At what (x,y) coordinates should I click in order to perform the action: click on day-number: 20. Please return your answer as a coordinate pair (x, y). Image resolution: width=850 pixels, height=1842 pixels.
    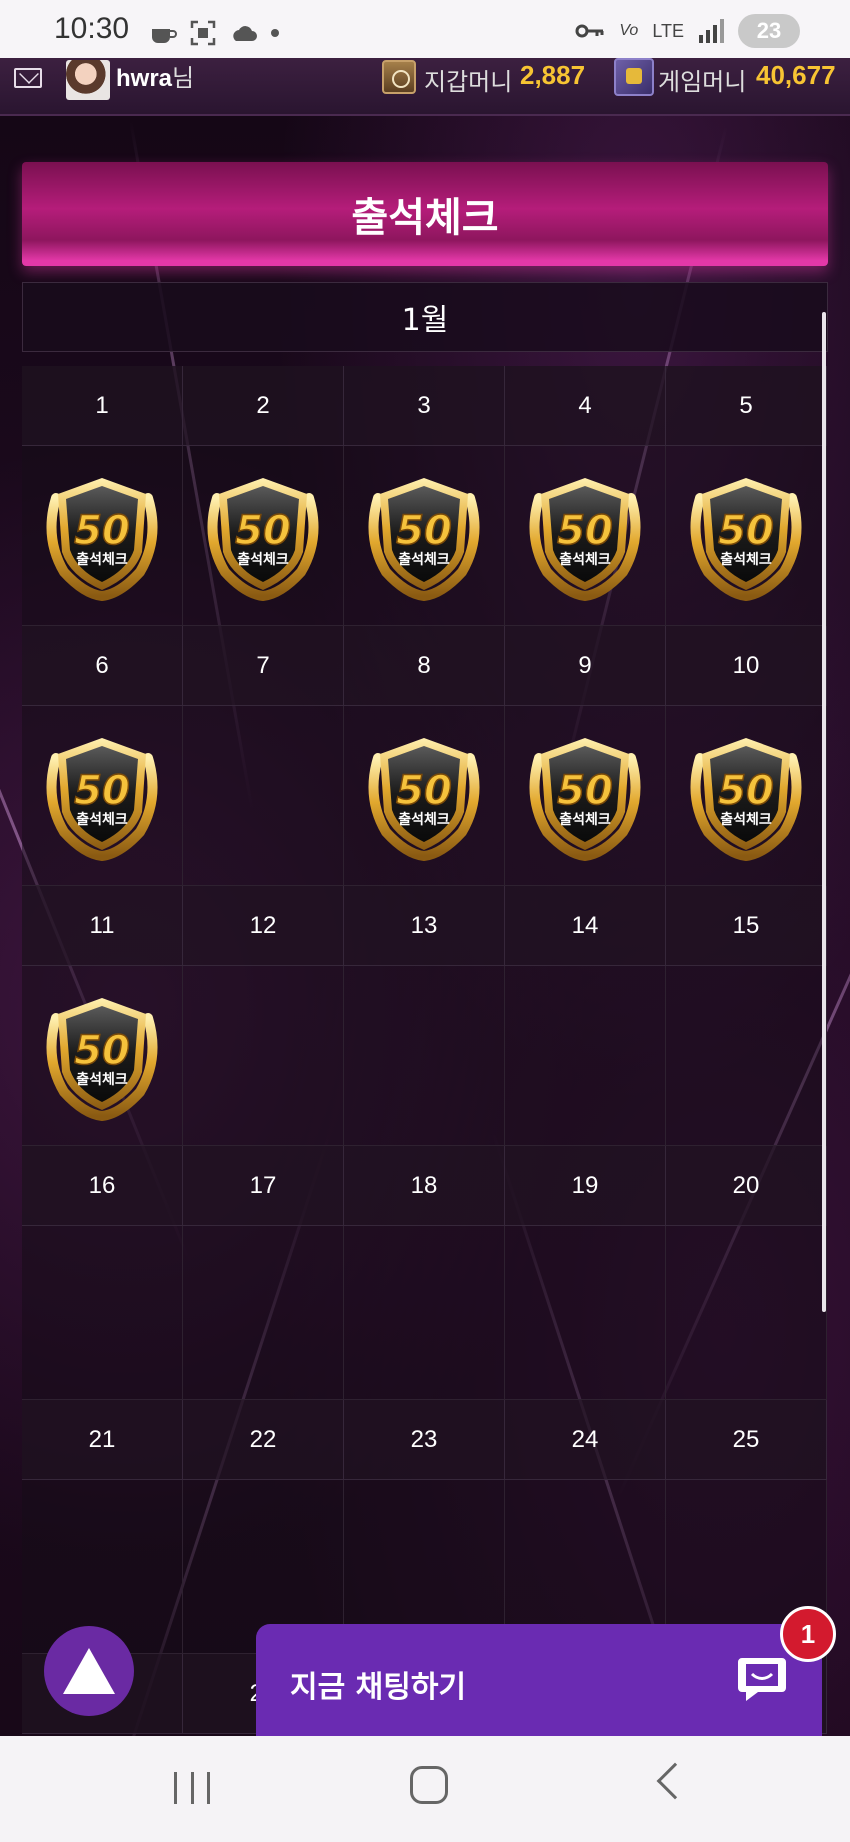
    Looking at the image, I should click on (746, 1186).